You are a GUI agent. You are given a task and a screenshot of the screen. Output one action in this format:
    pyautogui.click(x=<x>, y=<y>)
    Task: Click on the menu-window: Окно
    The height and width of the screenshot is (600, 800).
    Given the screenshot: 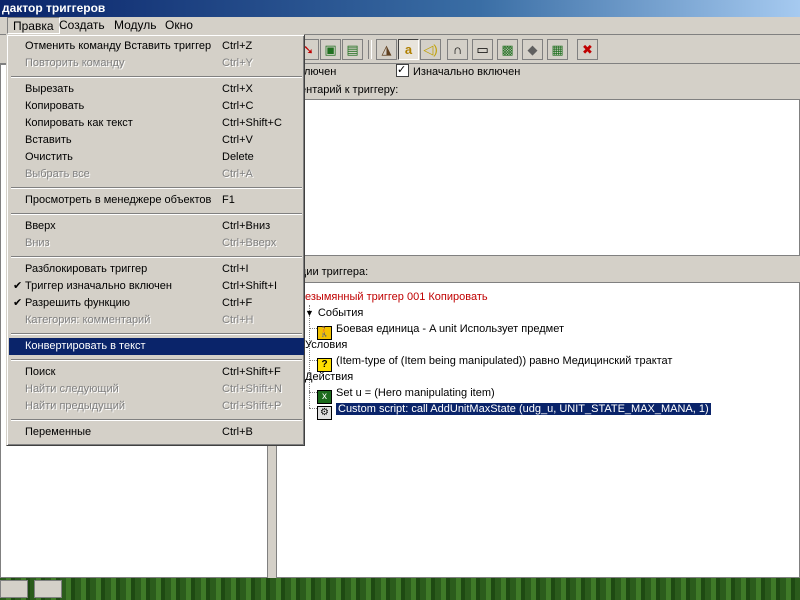 What is the action you would take?
    pyautogui.click(x=179, y=25)
    